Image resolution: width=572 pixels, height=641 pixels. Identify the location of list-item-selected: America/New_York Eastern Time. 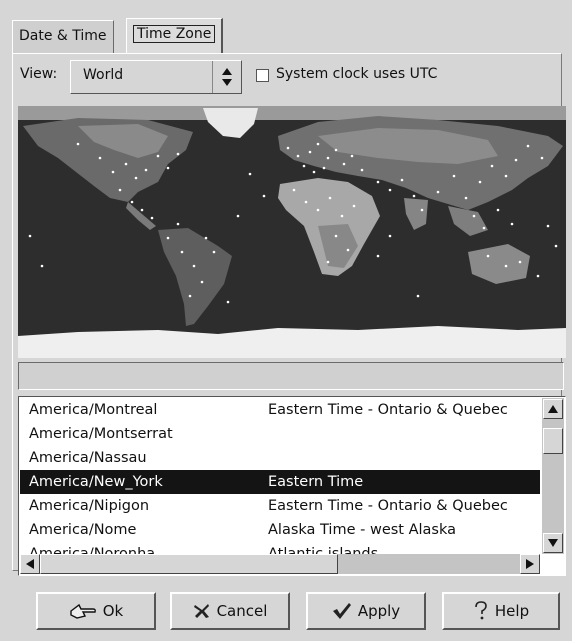
(280, 482).